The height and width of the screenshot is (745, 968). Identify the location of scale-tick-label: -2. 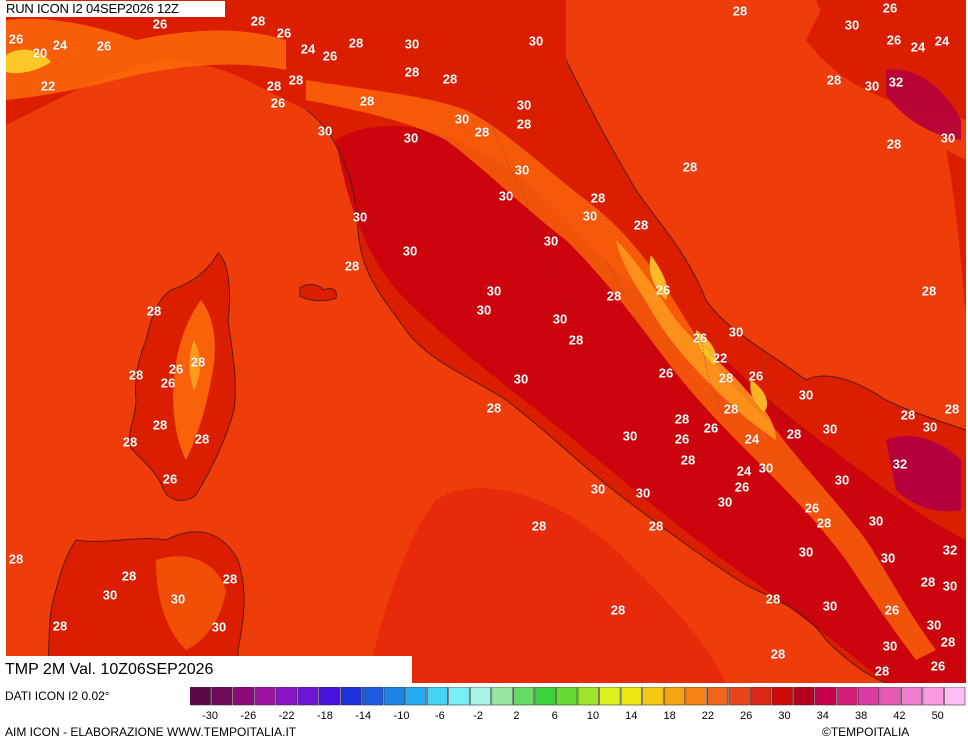
(478, 716).